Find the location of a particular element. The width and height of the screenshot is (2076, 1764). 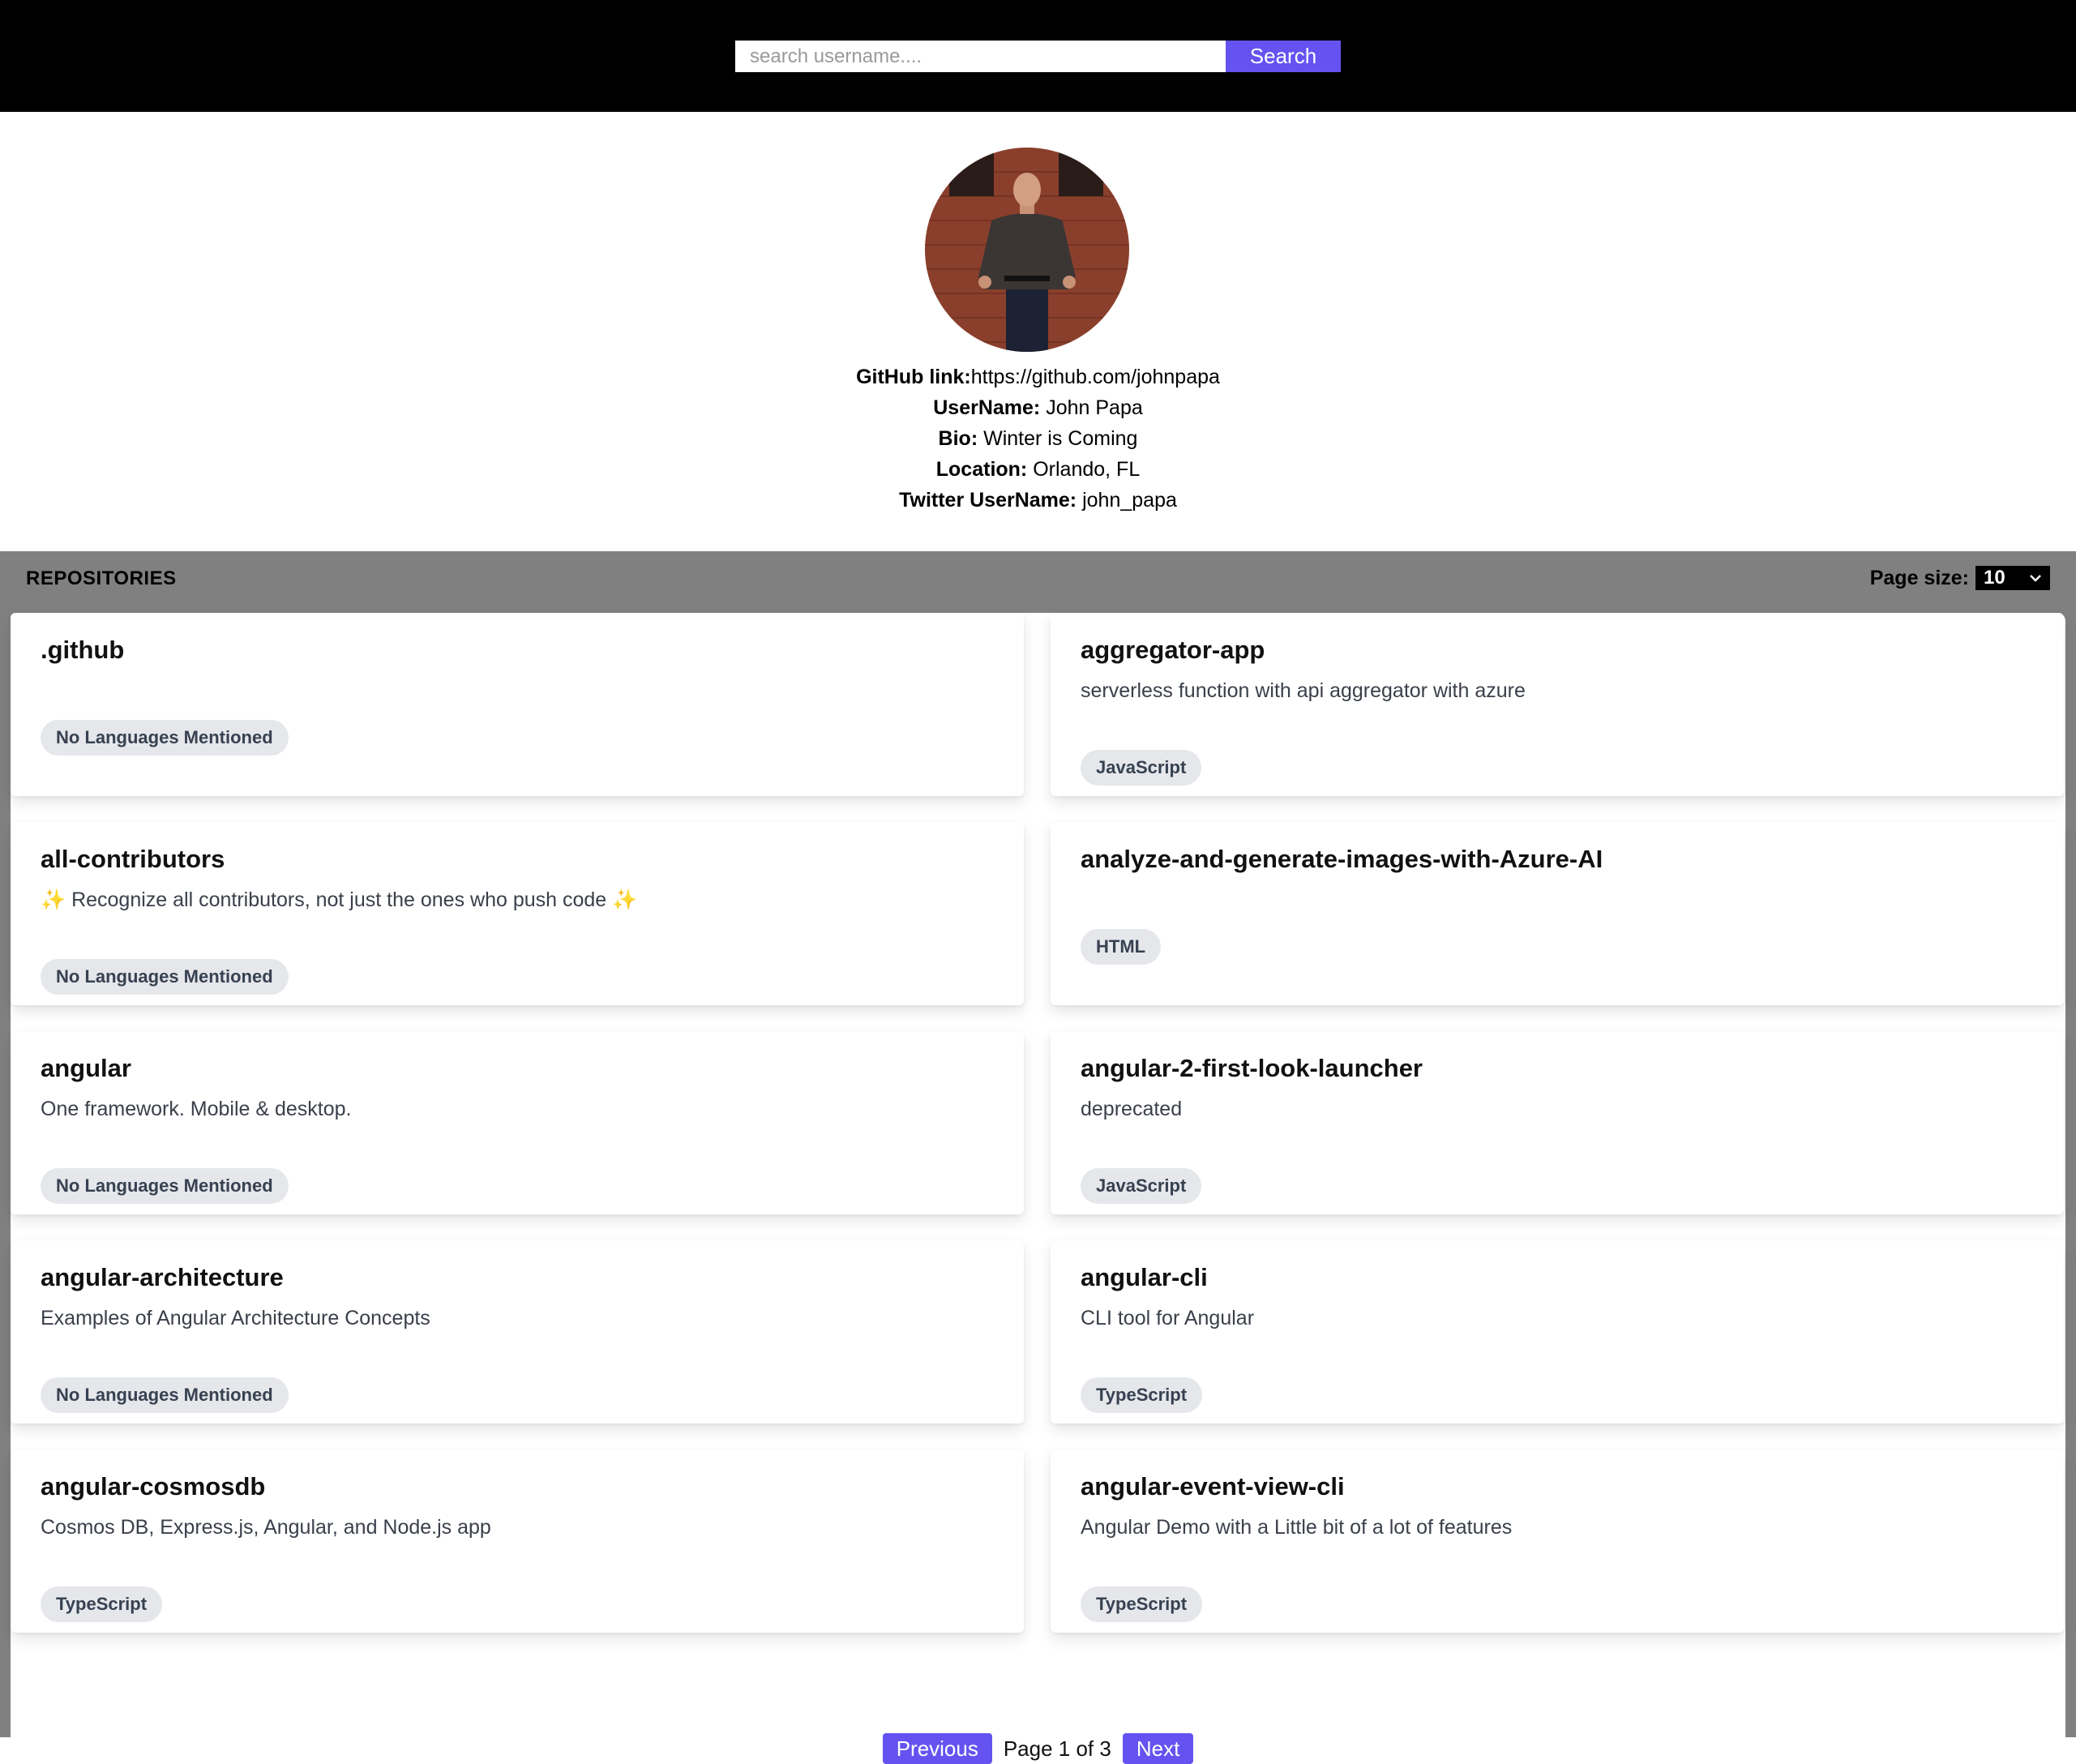

top-bar: Search is located at coordinates (1038, 56).